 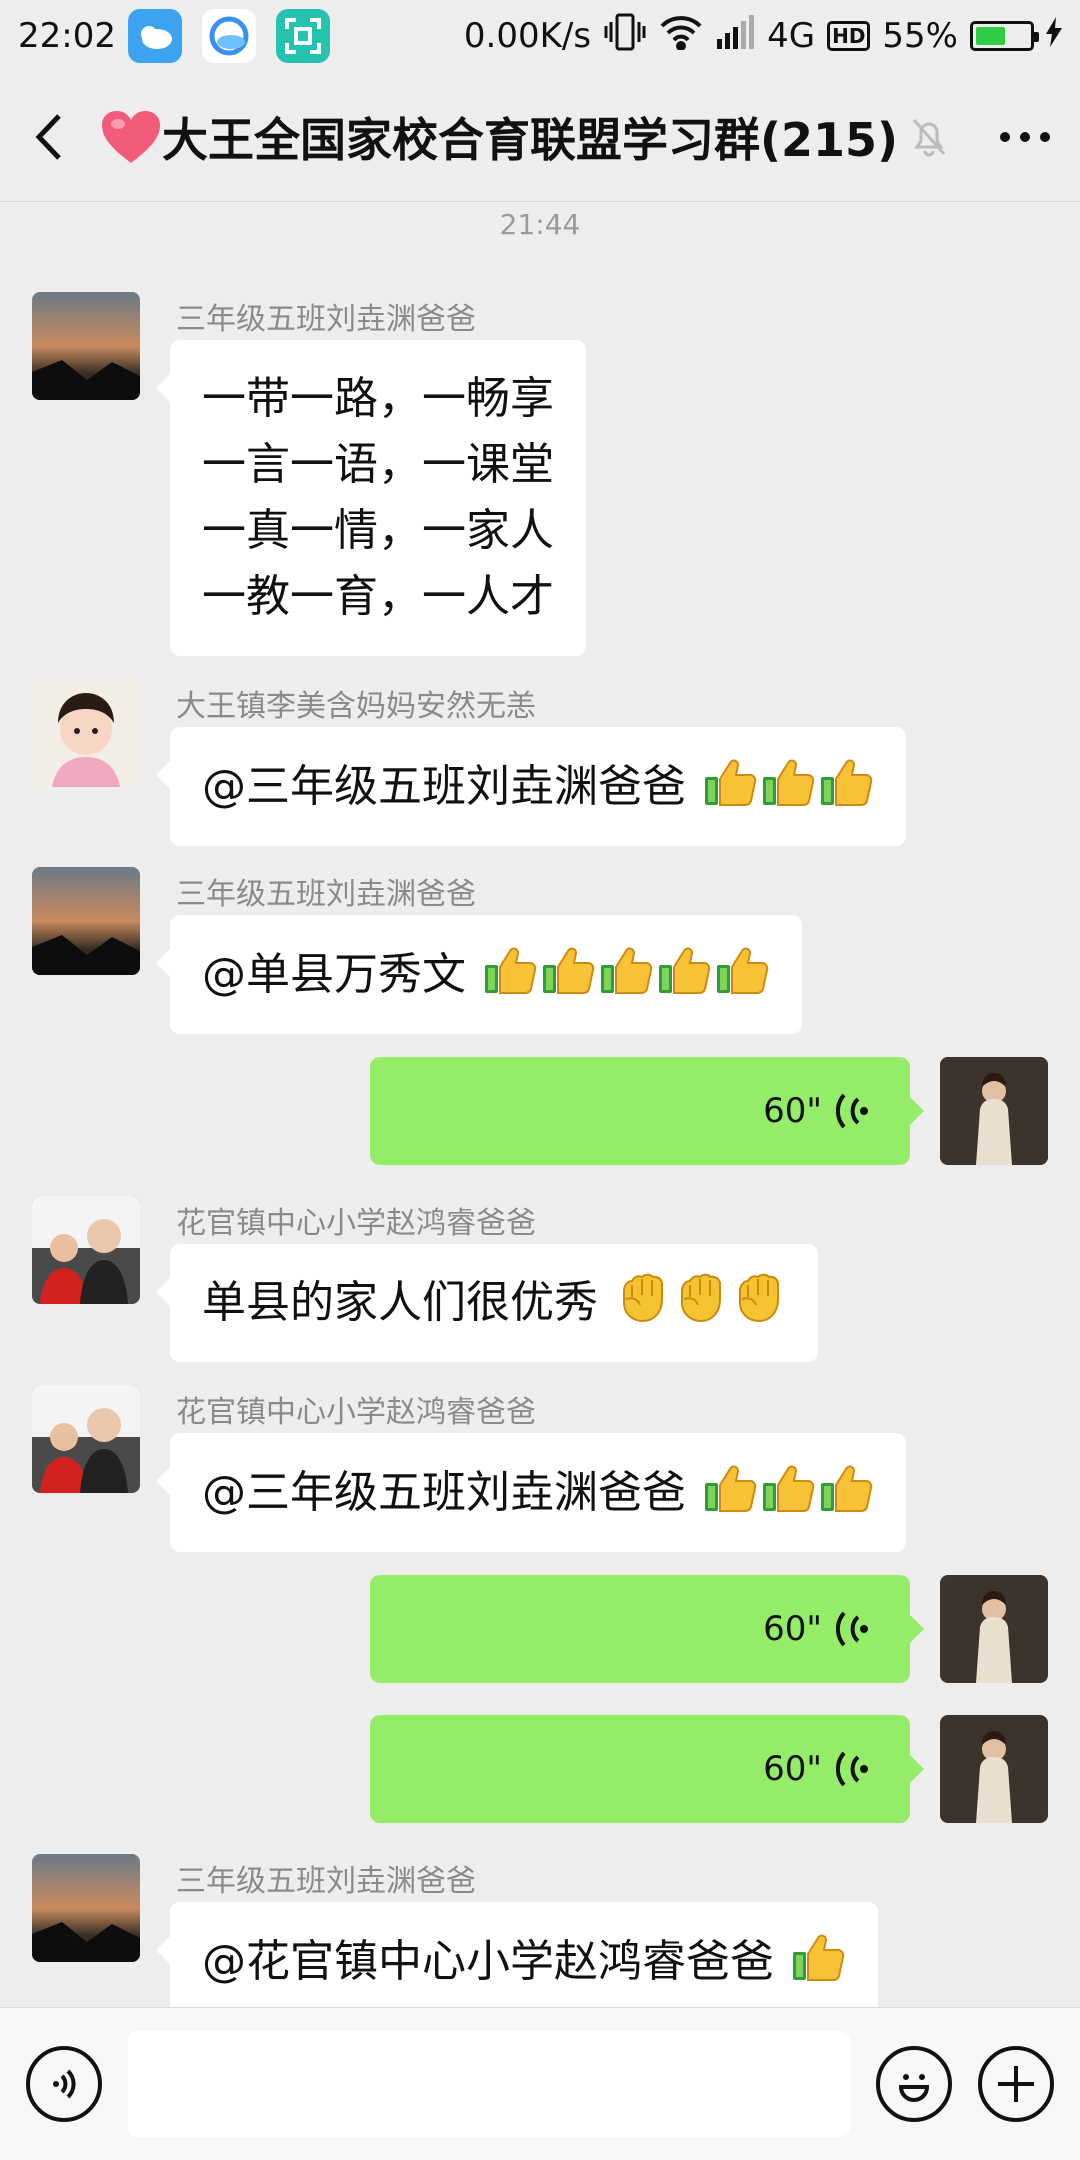 What do you see at coordinates (479, 974) in the screenshot?
I see `message-bubble: @单县万秀文` at bounding box center [479, 974].